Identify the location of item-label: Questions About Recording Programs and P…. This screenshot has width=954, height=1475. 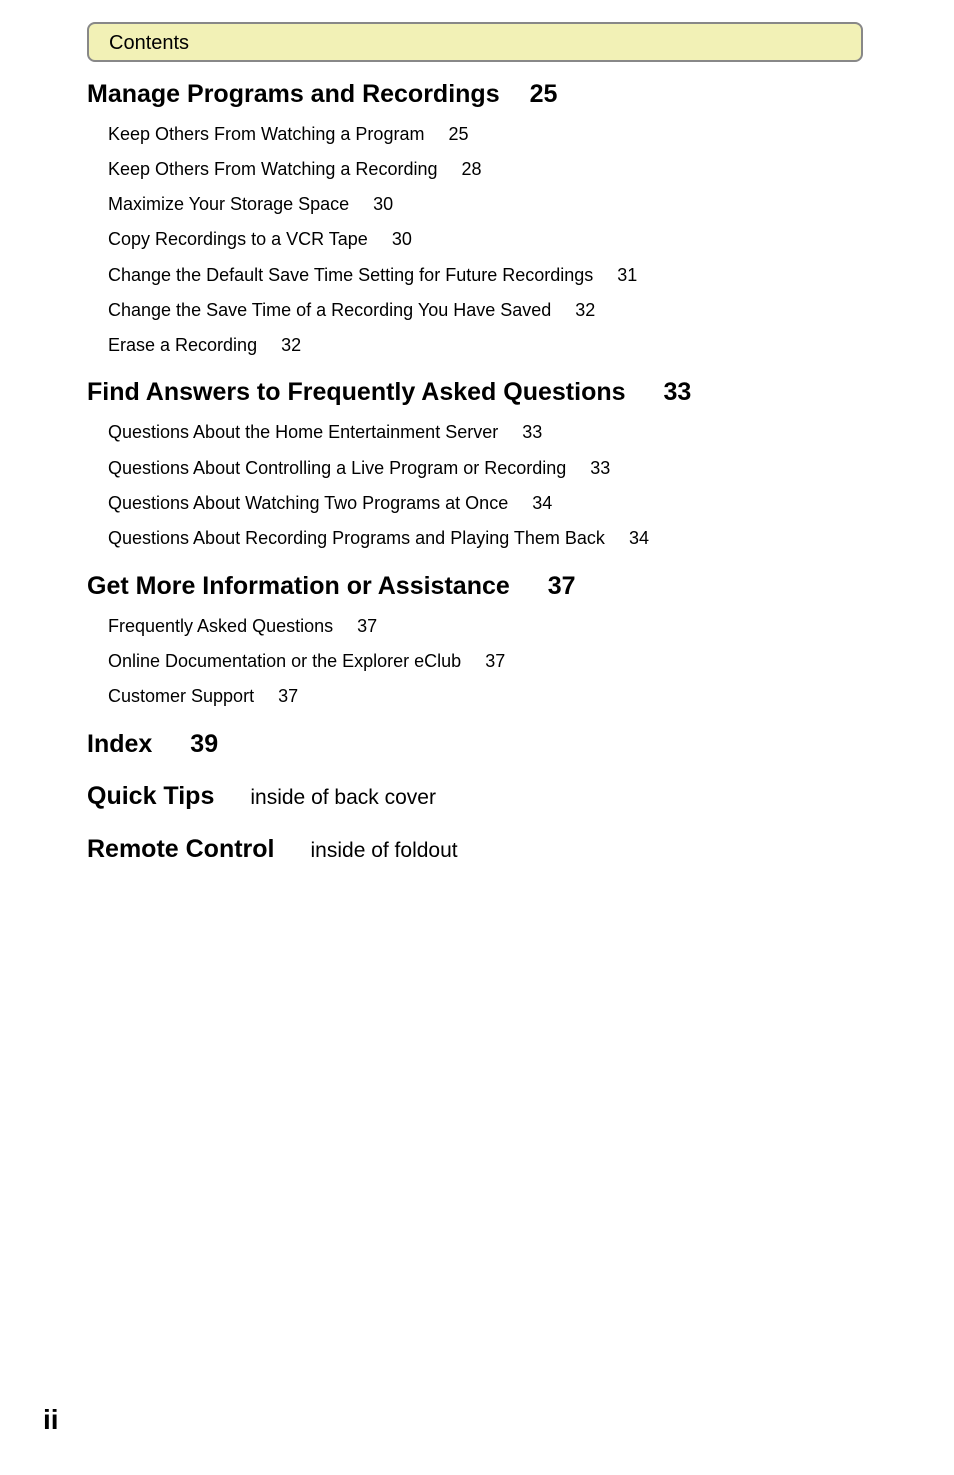
(356, 538).